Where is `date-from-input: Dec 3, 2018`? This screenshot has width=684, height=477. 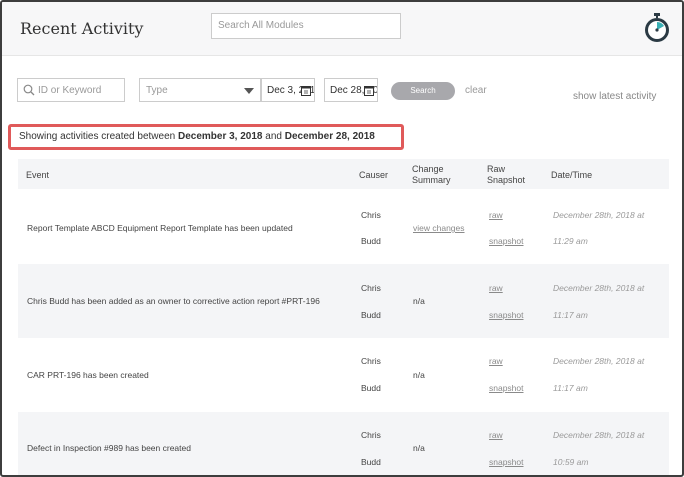
date-from-input: Dec 3, 2018 is located at coordinates (288, 90).